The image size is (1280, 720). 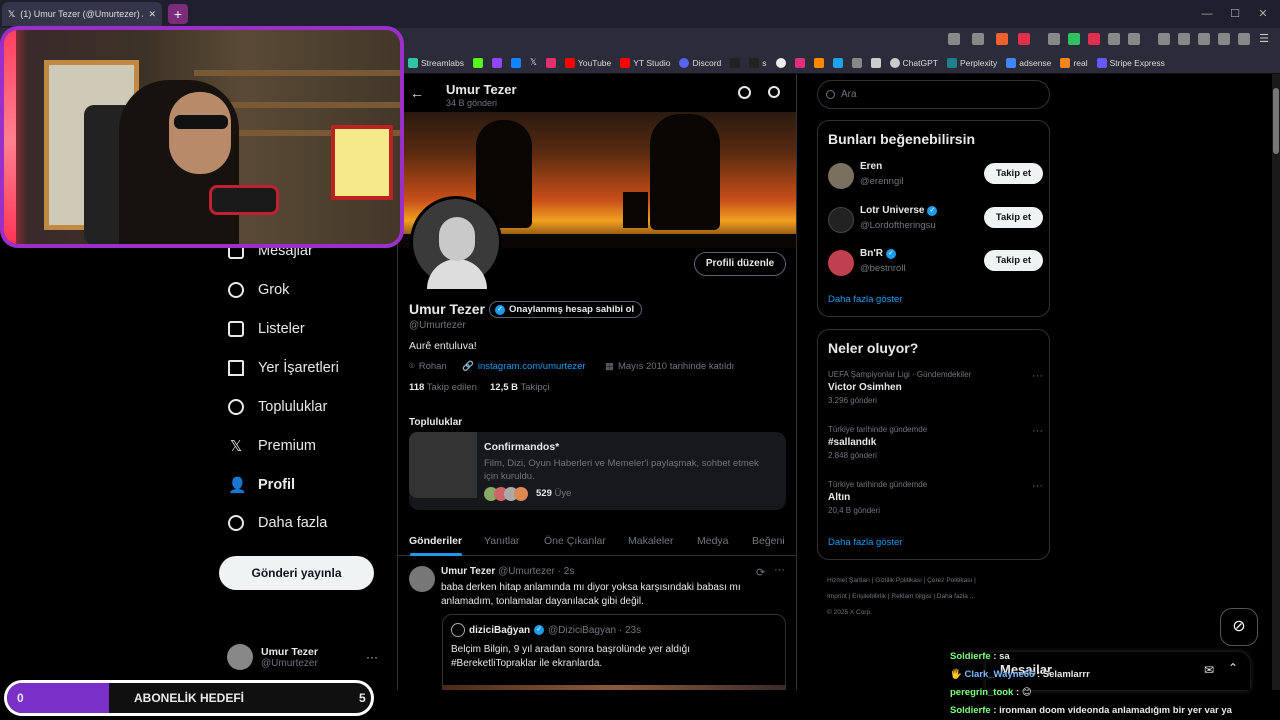 What do you see at coordinates (1184, 39) in the screenshot?
I see `sidebar-icon` at bounding box center [1184, 39].